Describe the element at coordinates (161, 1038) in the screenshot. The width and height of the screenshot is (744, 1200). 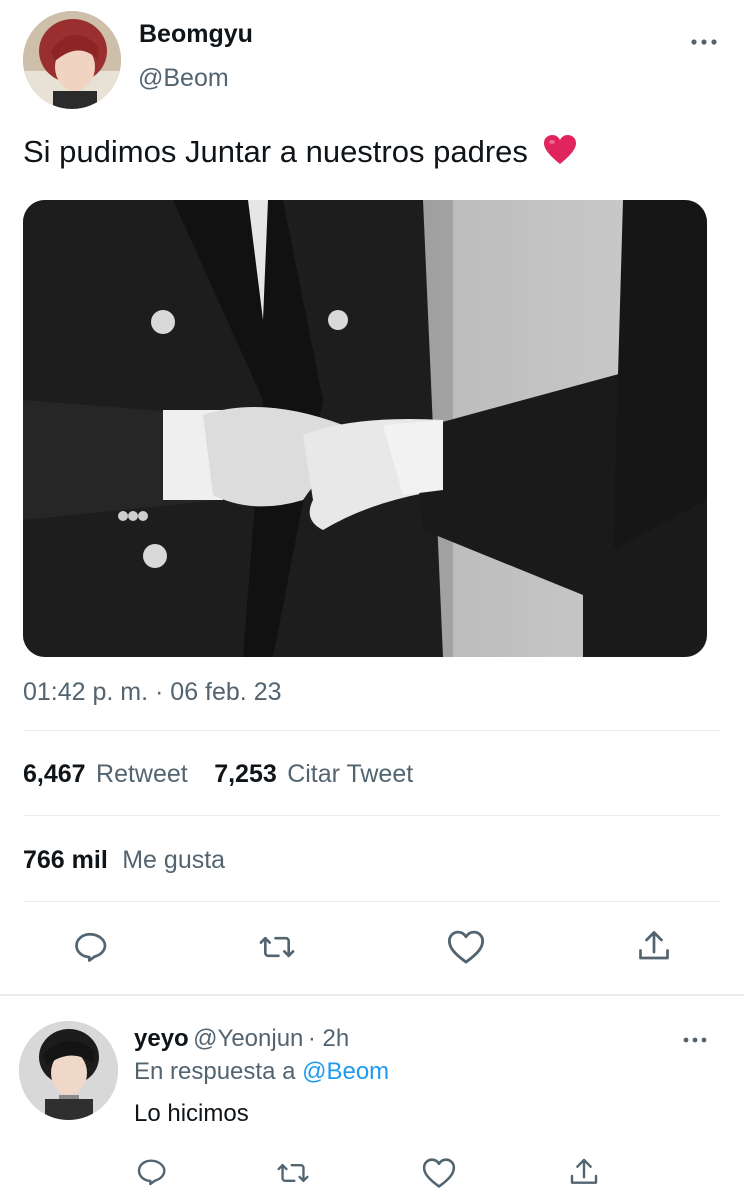
I see `reply-author-name: yeyo` at that location.